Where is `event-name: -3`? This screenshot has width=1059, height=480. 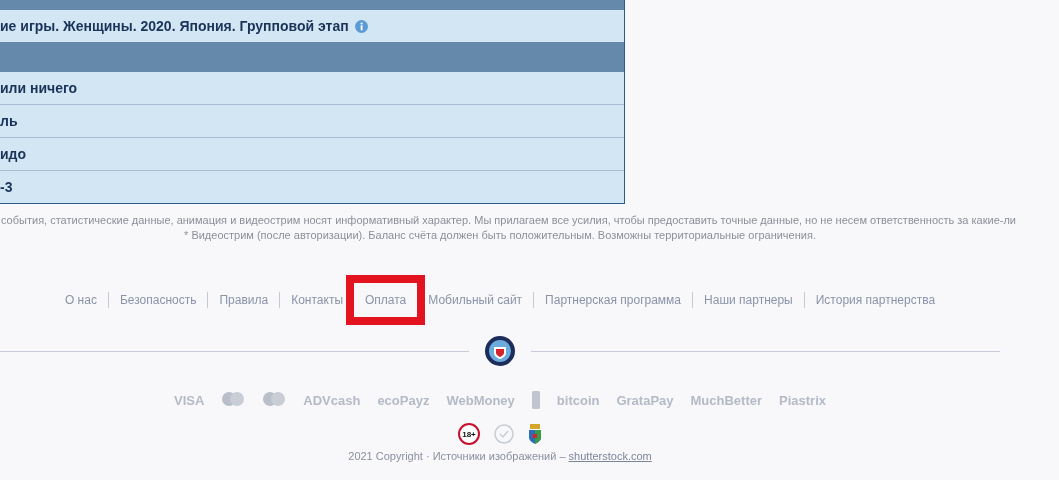
event-name: -3 is located at coordinates (6, 187).